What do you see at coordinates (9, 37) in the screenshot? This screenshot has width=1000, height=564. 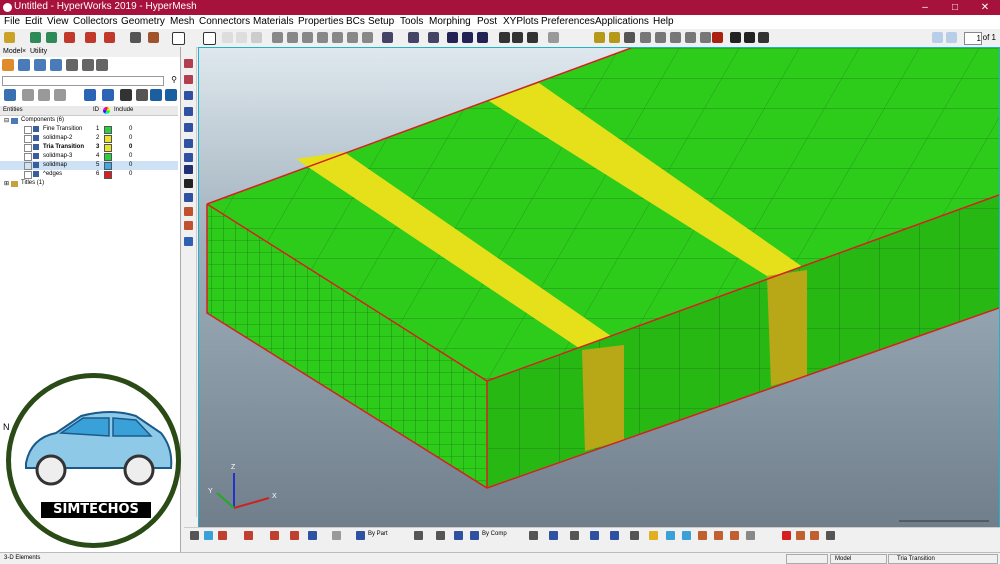 I see `open-icon` at bounding box center [9, 37].